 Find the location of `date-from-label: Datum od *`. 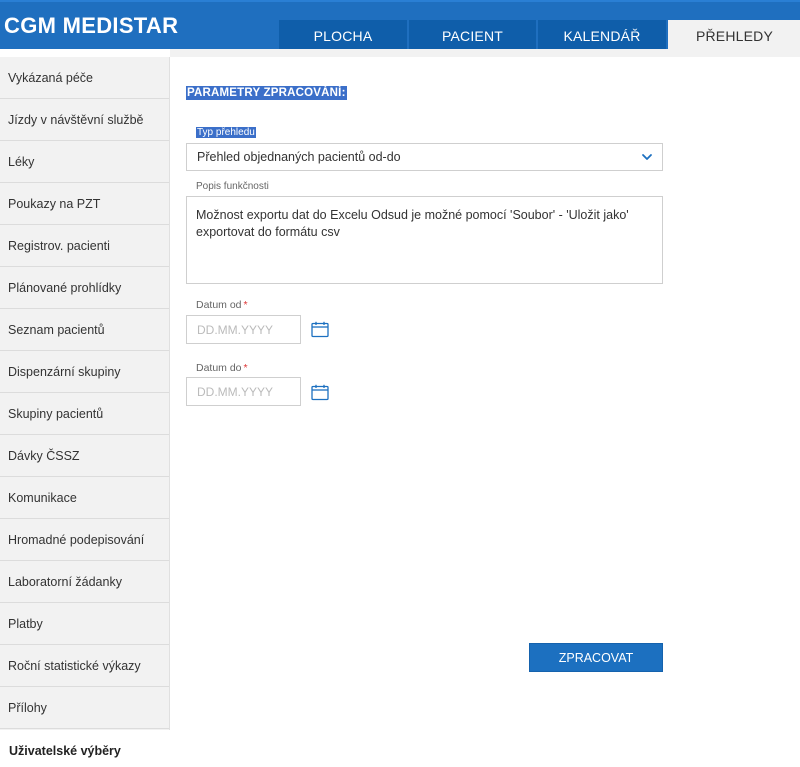

date-from-label: Datum od * is located at coordinates (222, 305).